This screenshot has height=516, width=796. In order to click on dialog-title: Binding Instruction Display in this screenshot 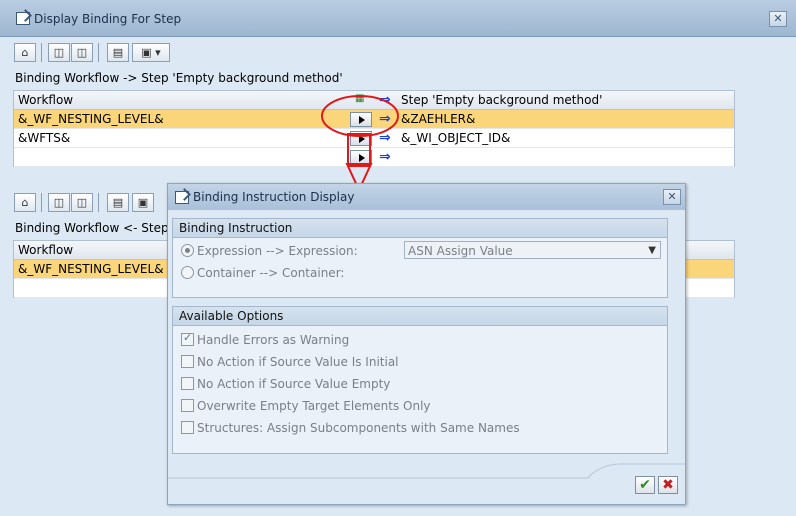, I will do `click(274, 197)`.